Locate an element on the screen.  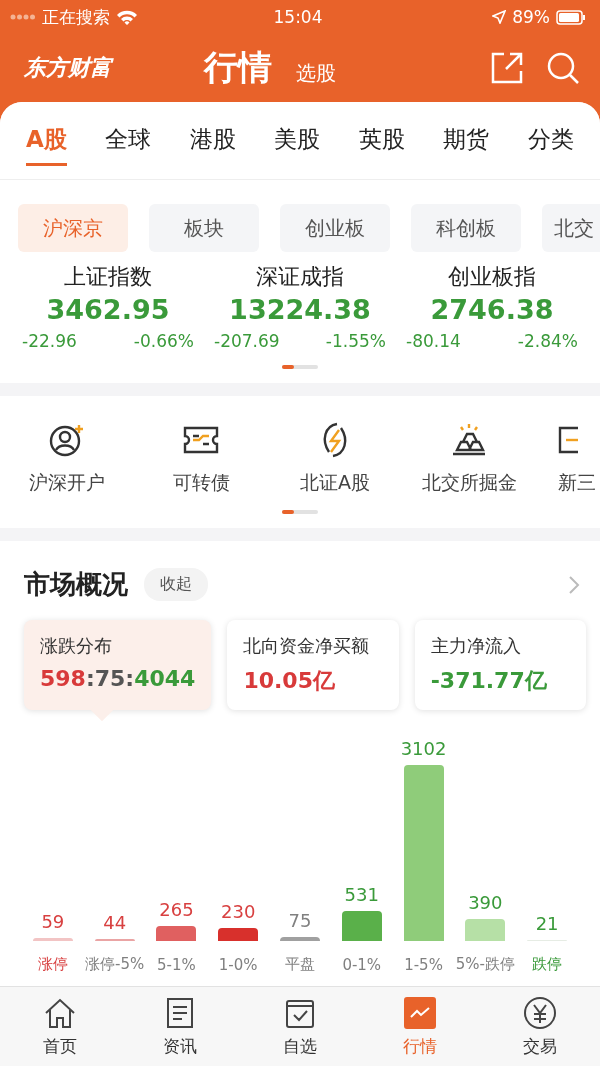
location-icon is located at coordinates (499, 17).